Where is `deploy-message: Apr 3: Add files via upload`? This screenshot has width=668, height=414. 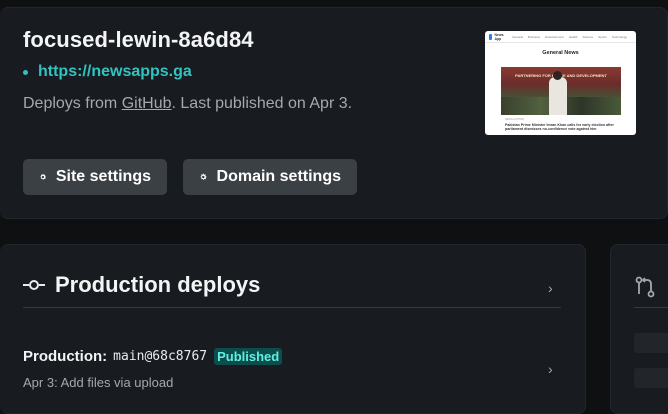 deploy-message: Apr 3: Add files via upload is located at coordinates (98, 382).